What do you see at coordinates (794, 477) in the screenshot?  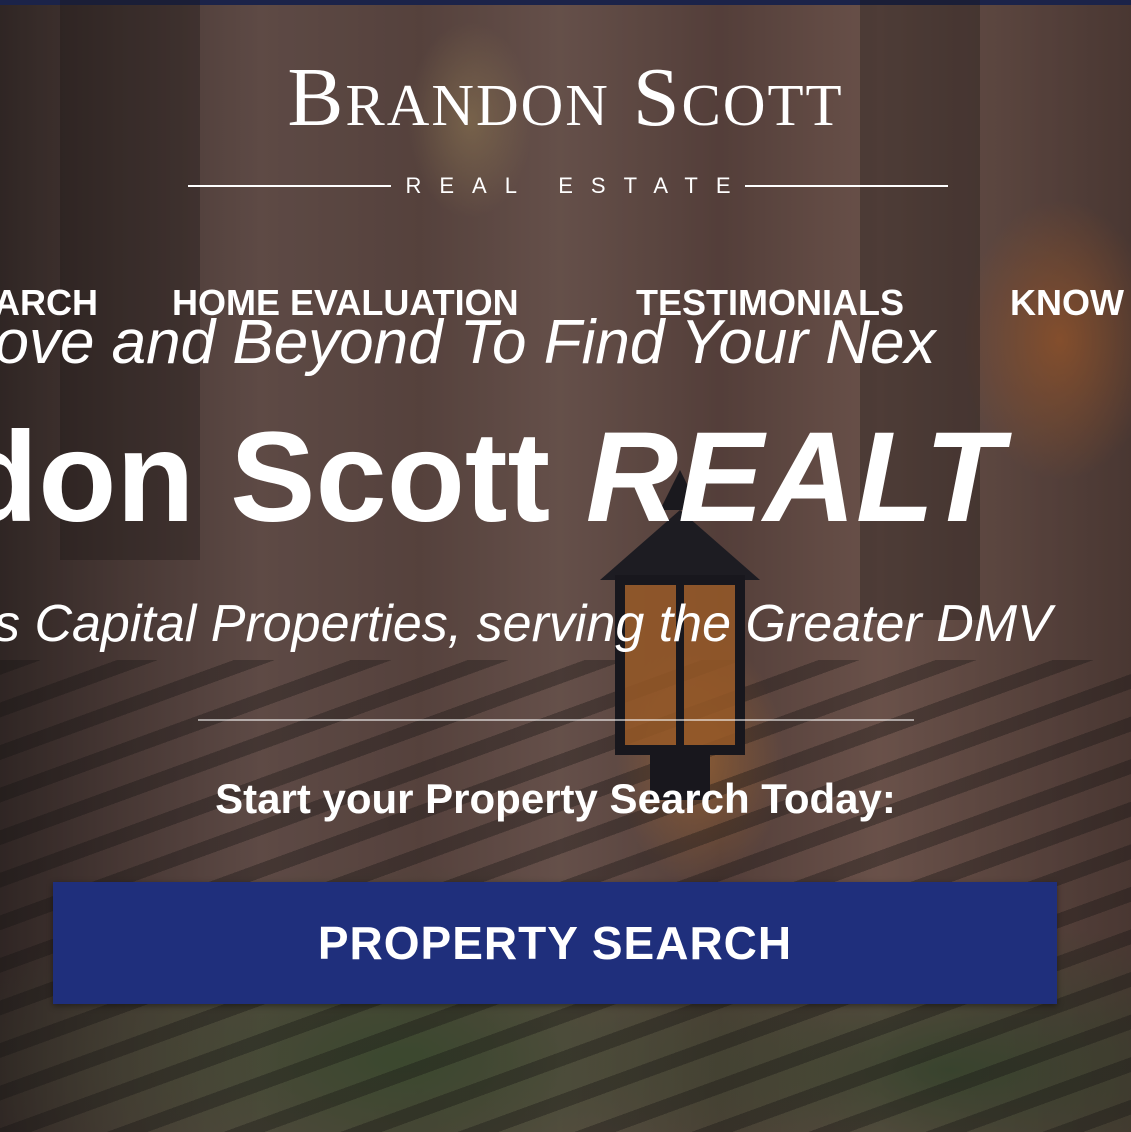 I see `headline-italic: REALT` at bounding box center [794, 477].